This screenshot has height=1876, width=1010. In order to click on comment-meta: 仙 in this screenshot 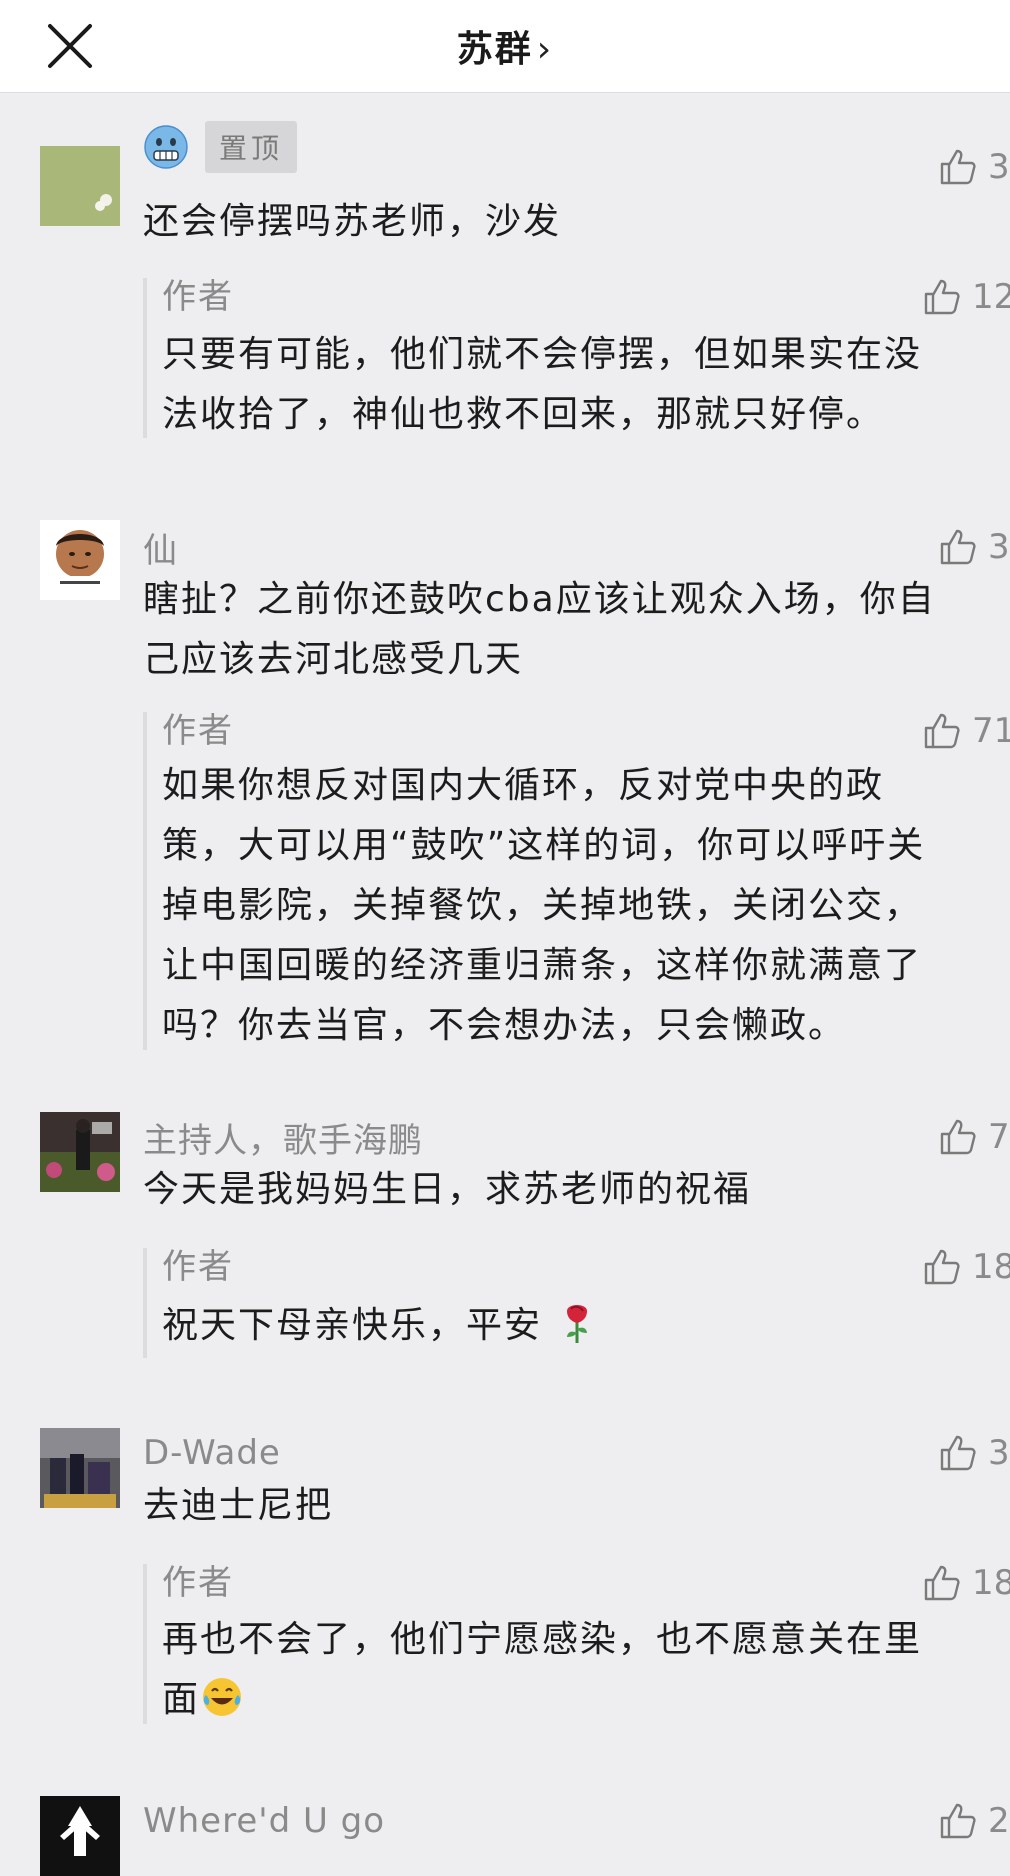, I will do `click(160, 547)`.